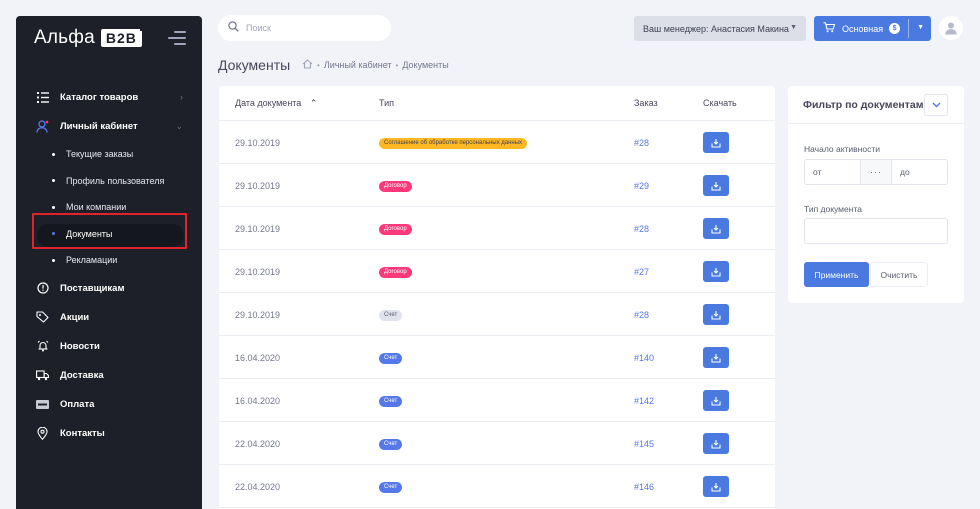 This screenshot has height=509, width=980. What do you see at coordinates (42, 346) in the screenshot?
I see `bell-icon` at bounding box center [42, 346].